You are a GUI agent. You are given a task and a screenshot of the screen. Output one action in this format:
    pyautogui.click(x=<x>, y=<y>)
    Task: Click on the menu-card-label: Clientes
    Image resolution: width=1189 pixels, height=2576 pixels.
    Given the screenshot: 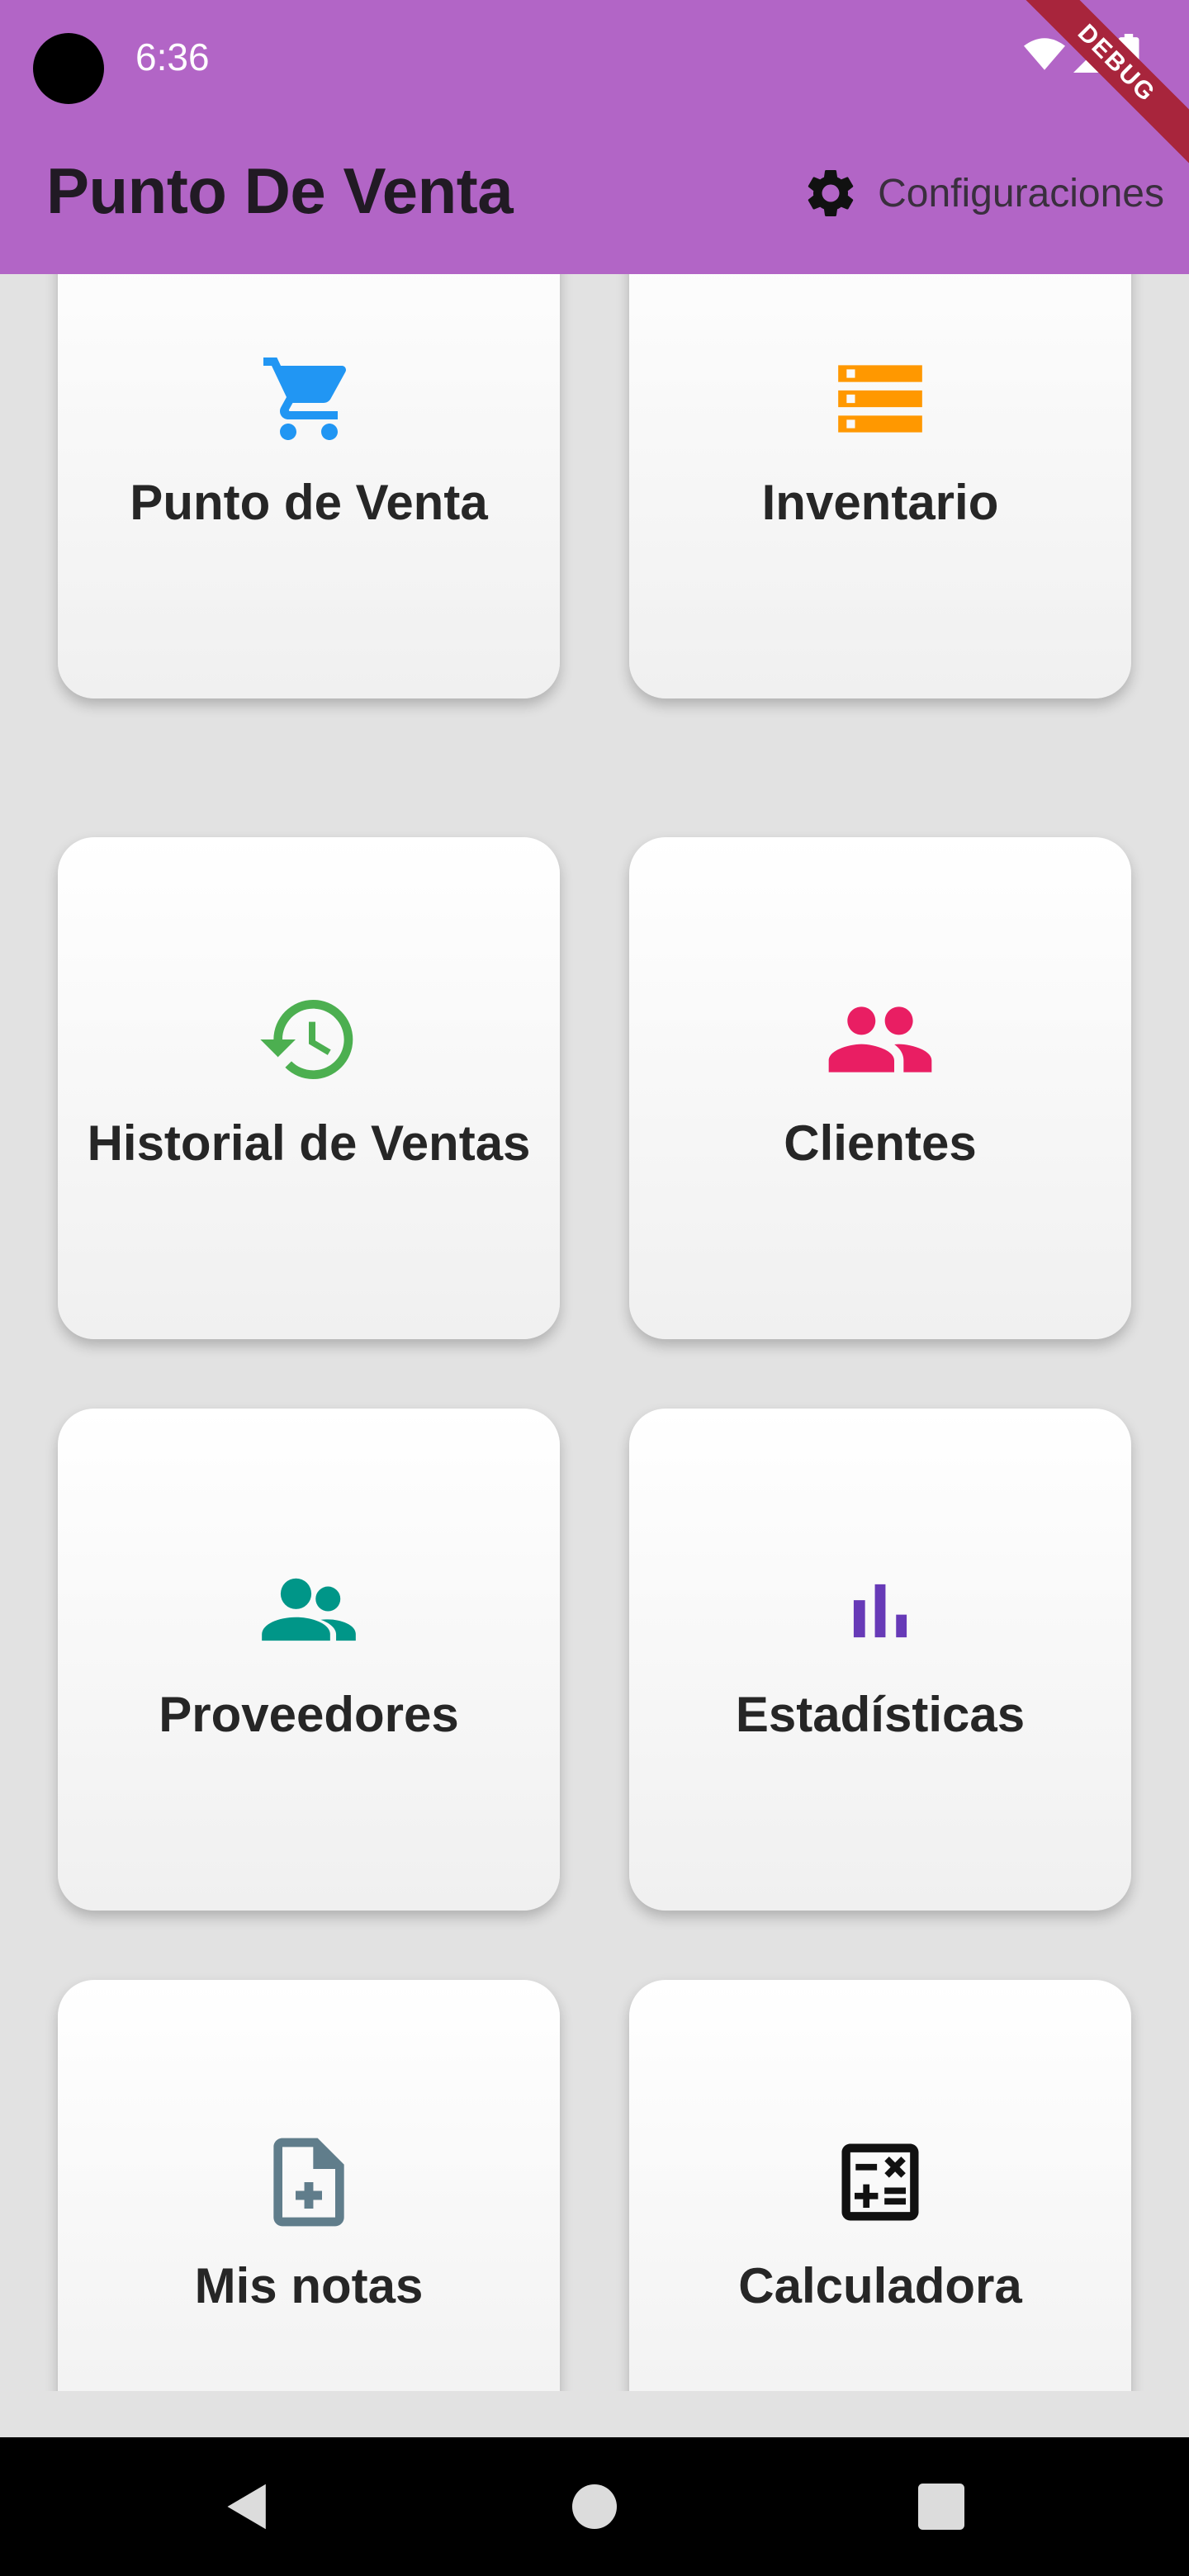 What is the action you would take?
    pyautogui.click(x=880, y=1143)
    